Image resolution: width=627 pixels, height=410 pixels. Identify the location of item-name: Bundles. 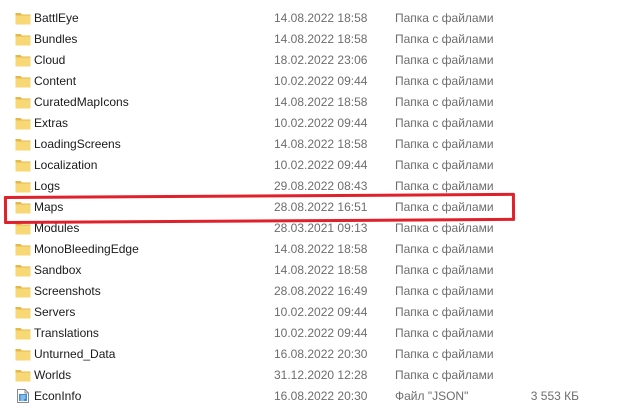
(56, 39).